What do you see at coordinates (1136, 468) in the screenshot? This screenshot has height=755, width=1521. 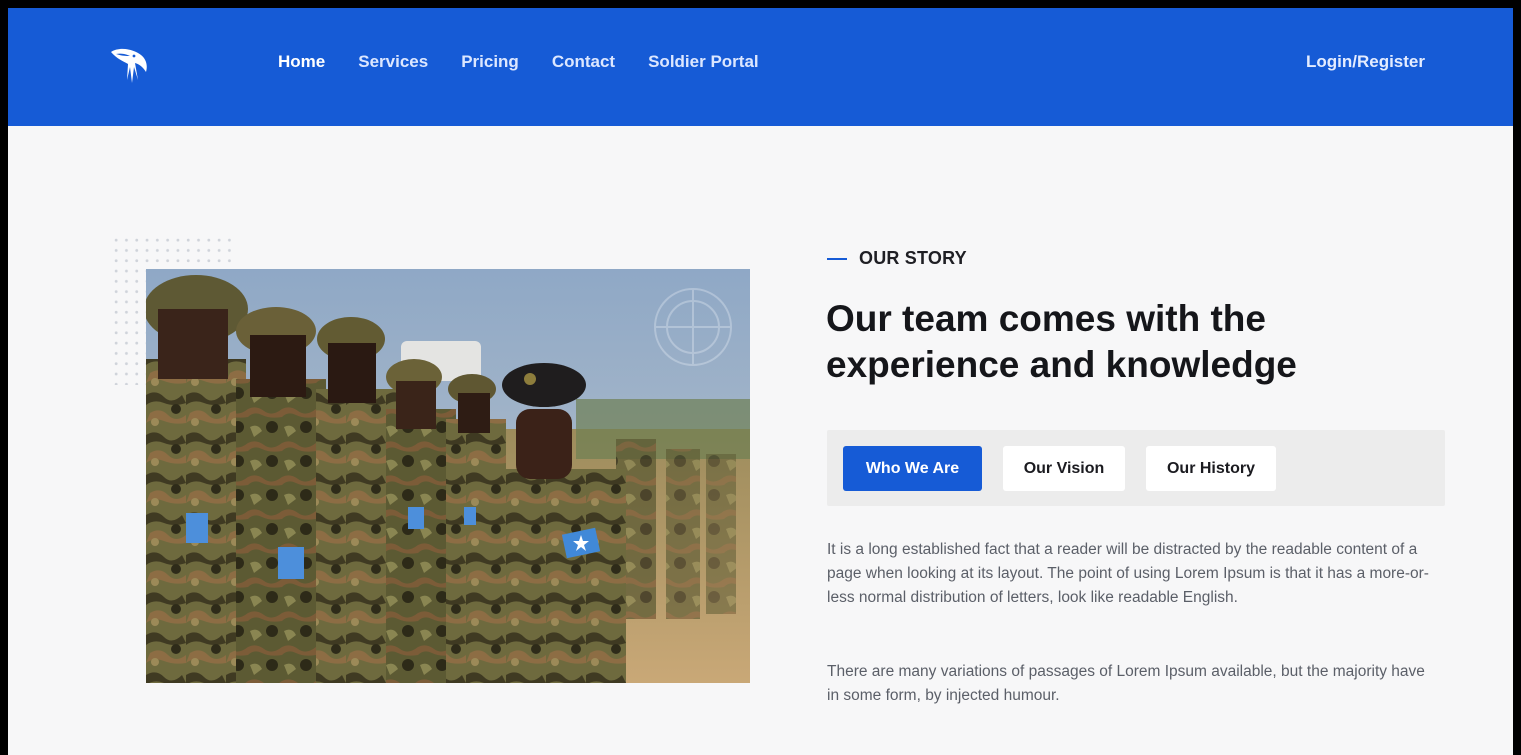 I see `story-tab-bar: Who We Are Our Vision Our History` at bounding box center [1136, 468].